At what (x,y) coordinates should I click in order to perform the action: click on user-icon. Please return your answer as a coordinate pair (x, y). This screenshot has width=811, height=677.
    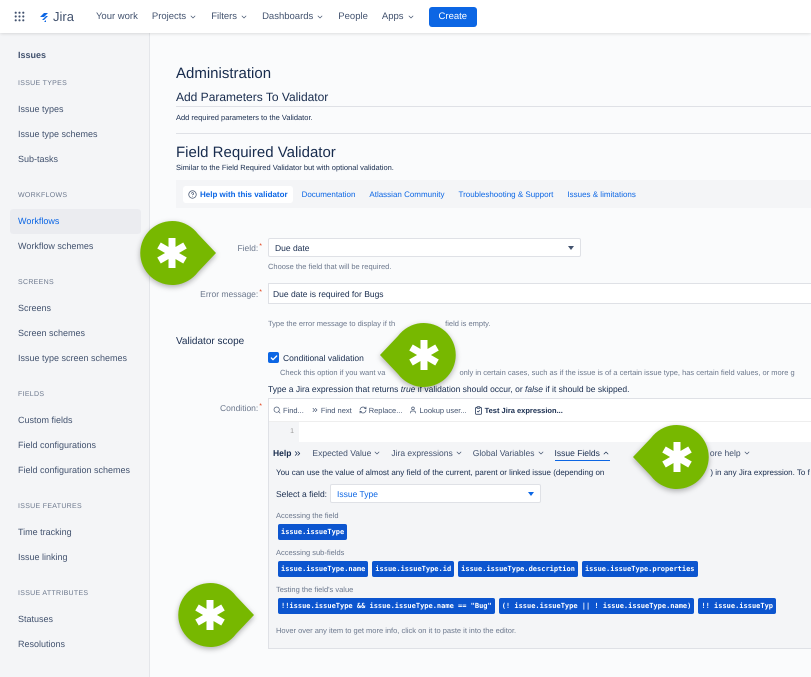
    Looking at the image, I should click on (413, 410).